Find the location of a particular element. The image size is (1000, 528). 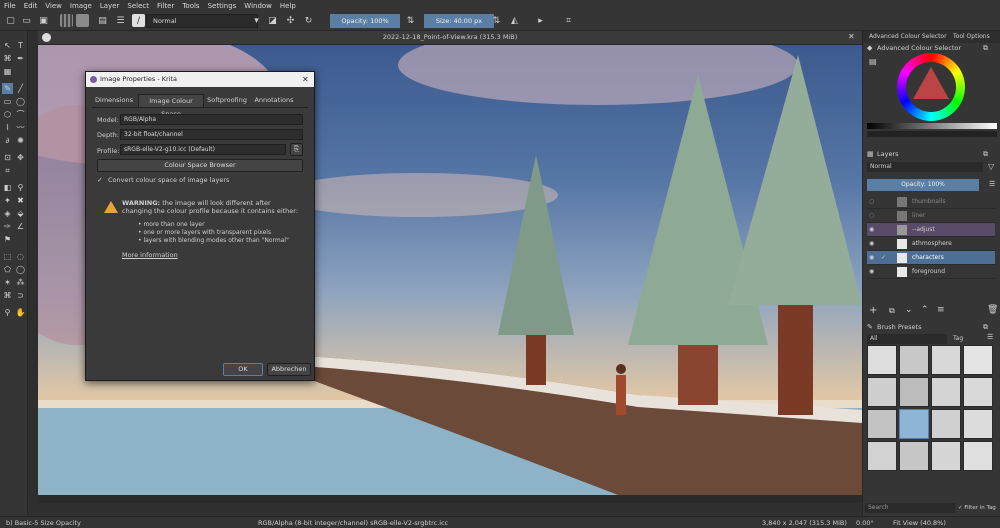

pattern-swatch-icon is located at coordinates (66, 20).